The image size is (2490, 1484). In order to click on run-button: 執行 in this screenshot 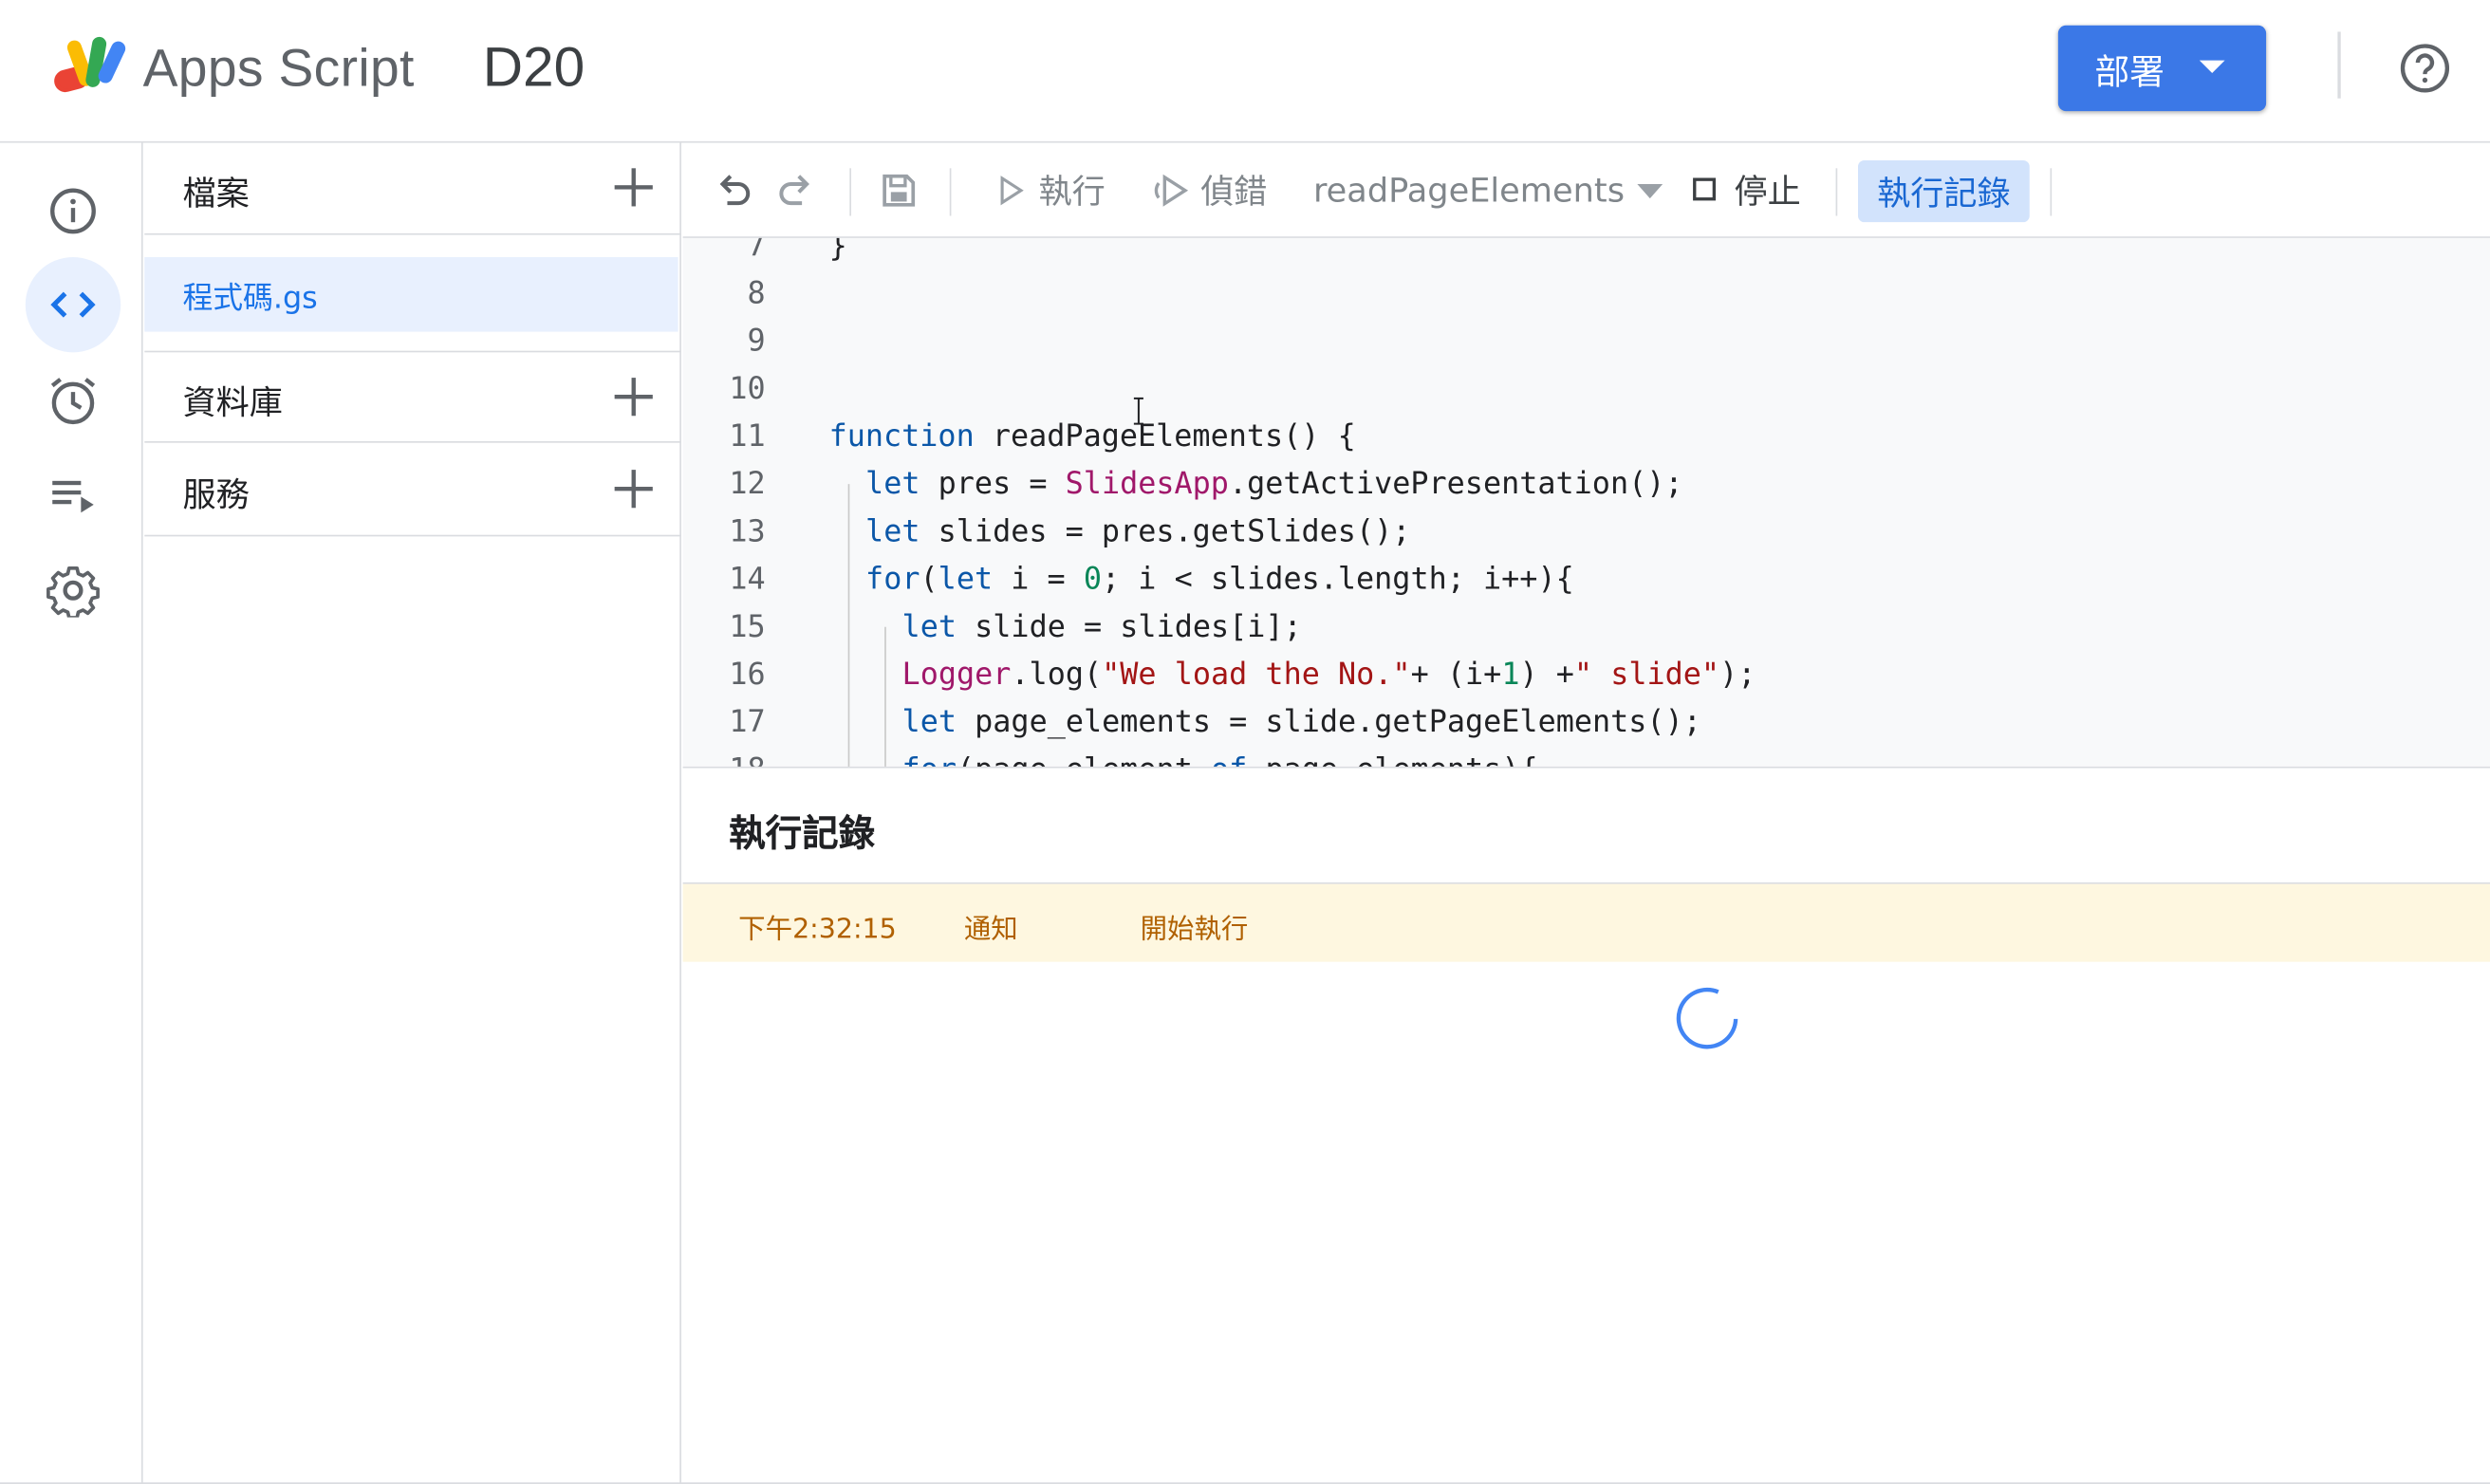, I will do `click(1050, 191)`.